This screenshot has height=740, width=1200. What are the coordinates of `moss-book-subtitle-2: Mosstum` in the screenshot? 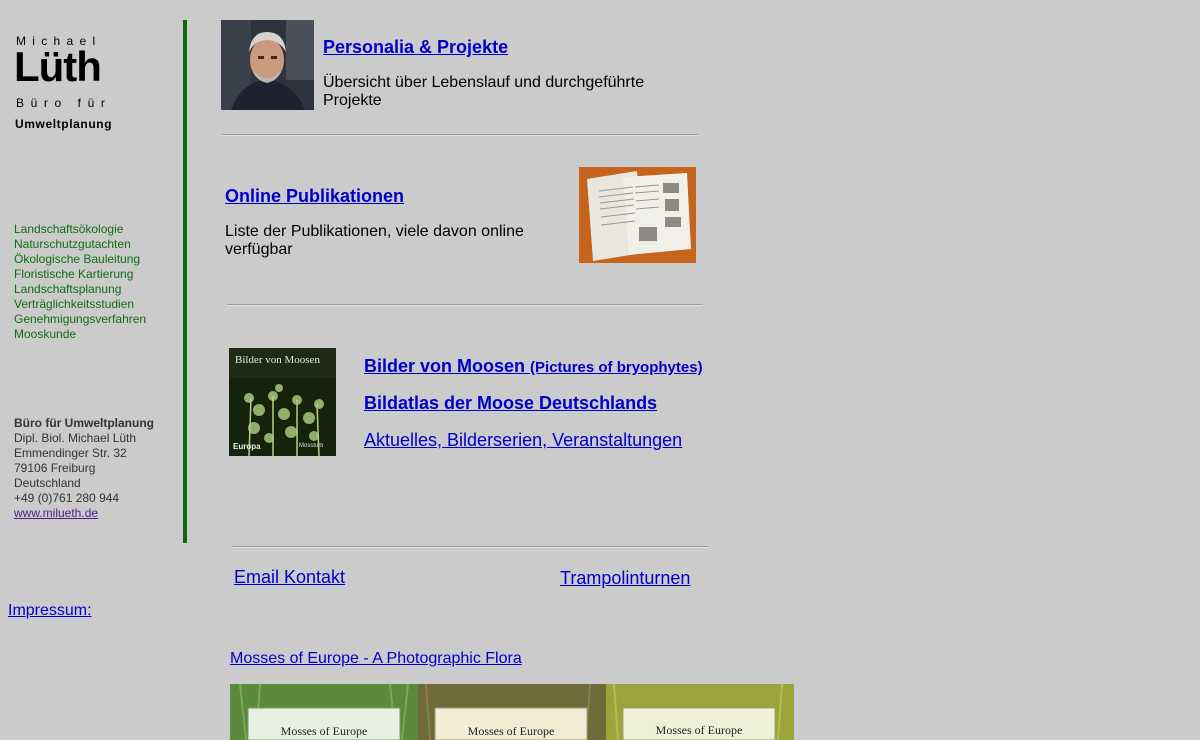 It's located at (311, 446).